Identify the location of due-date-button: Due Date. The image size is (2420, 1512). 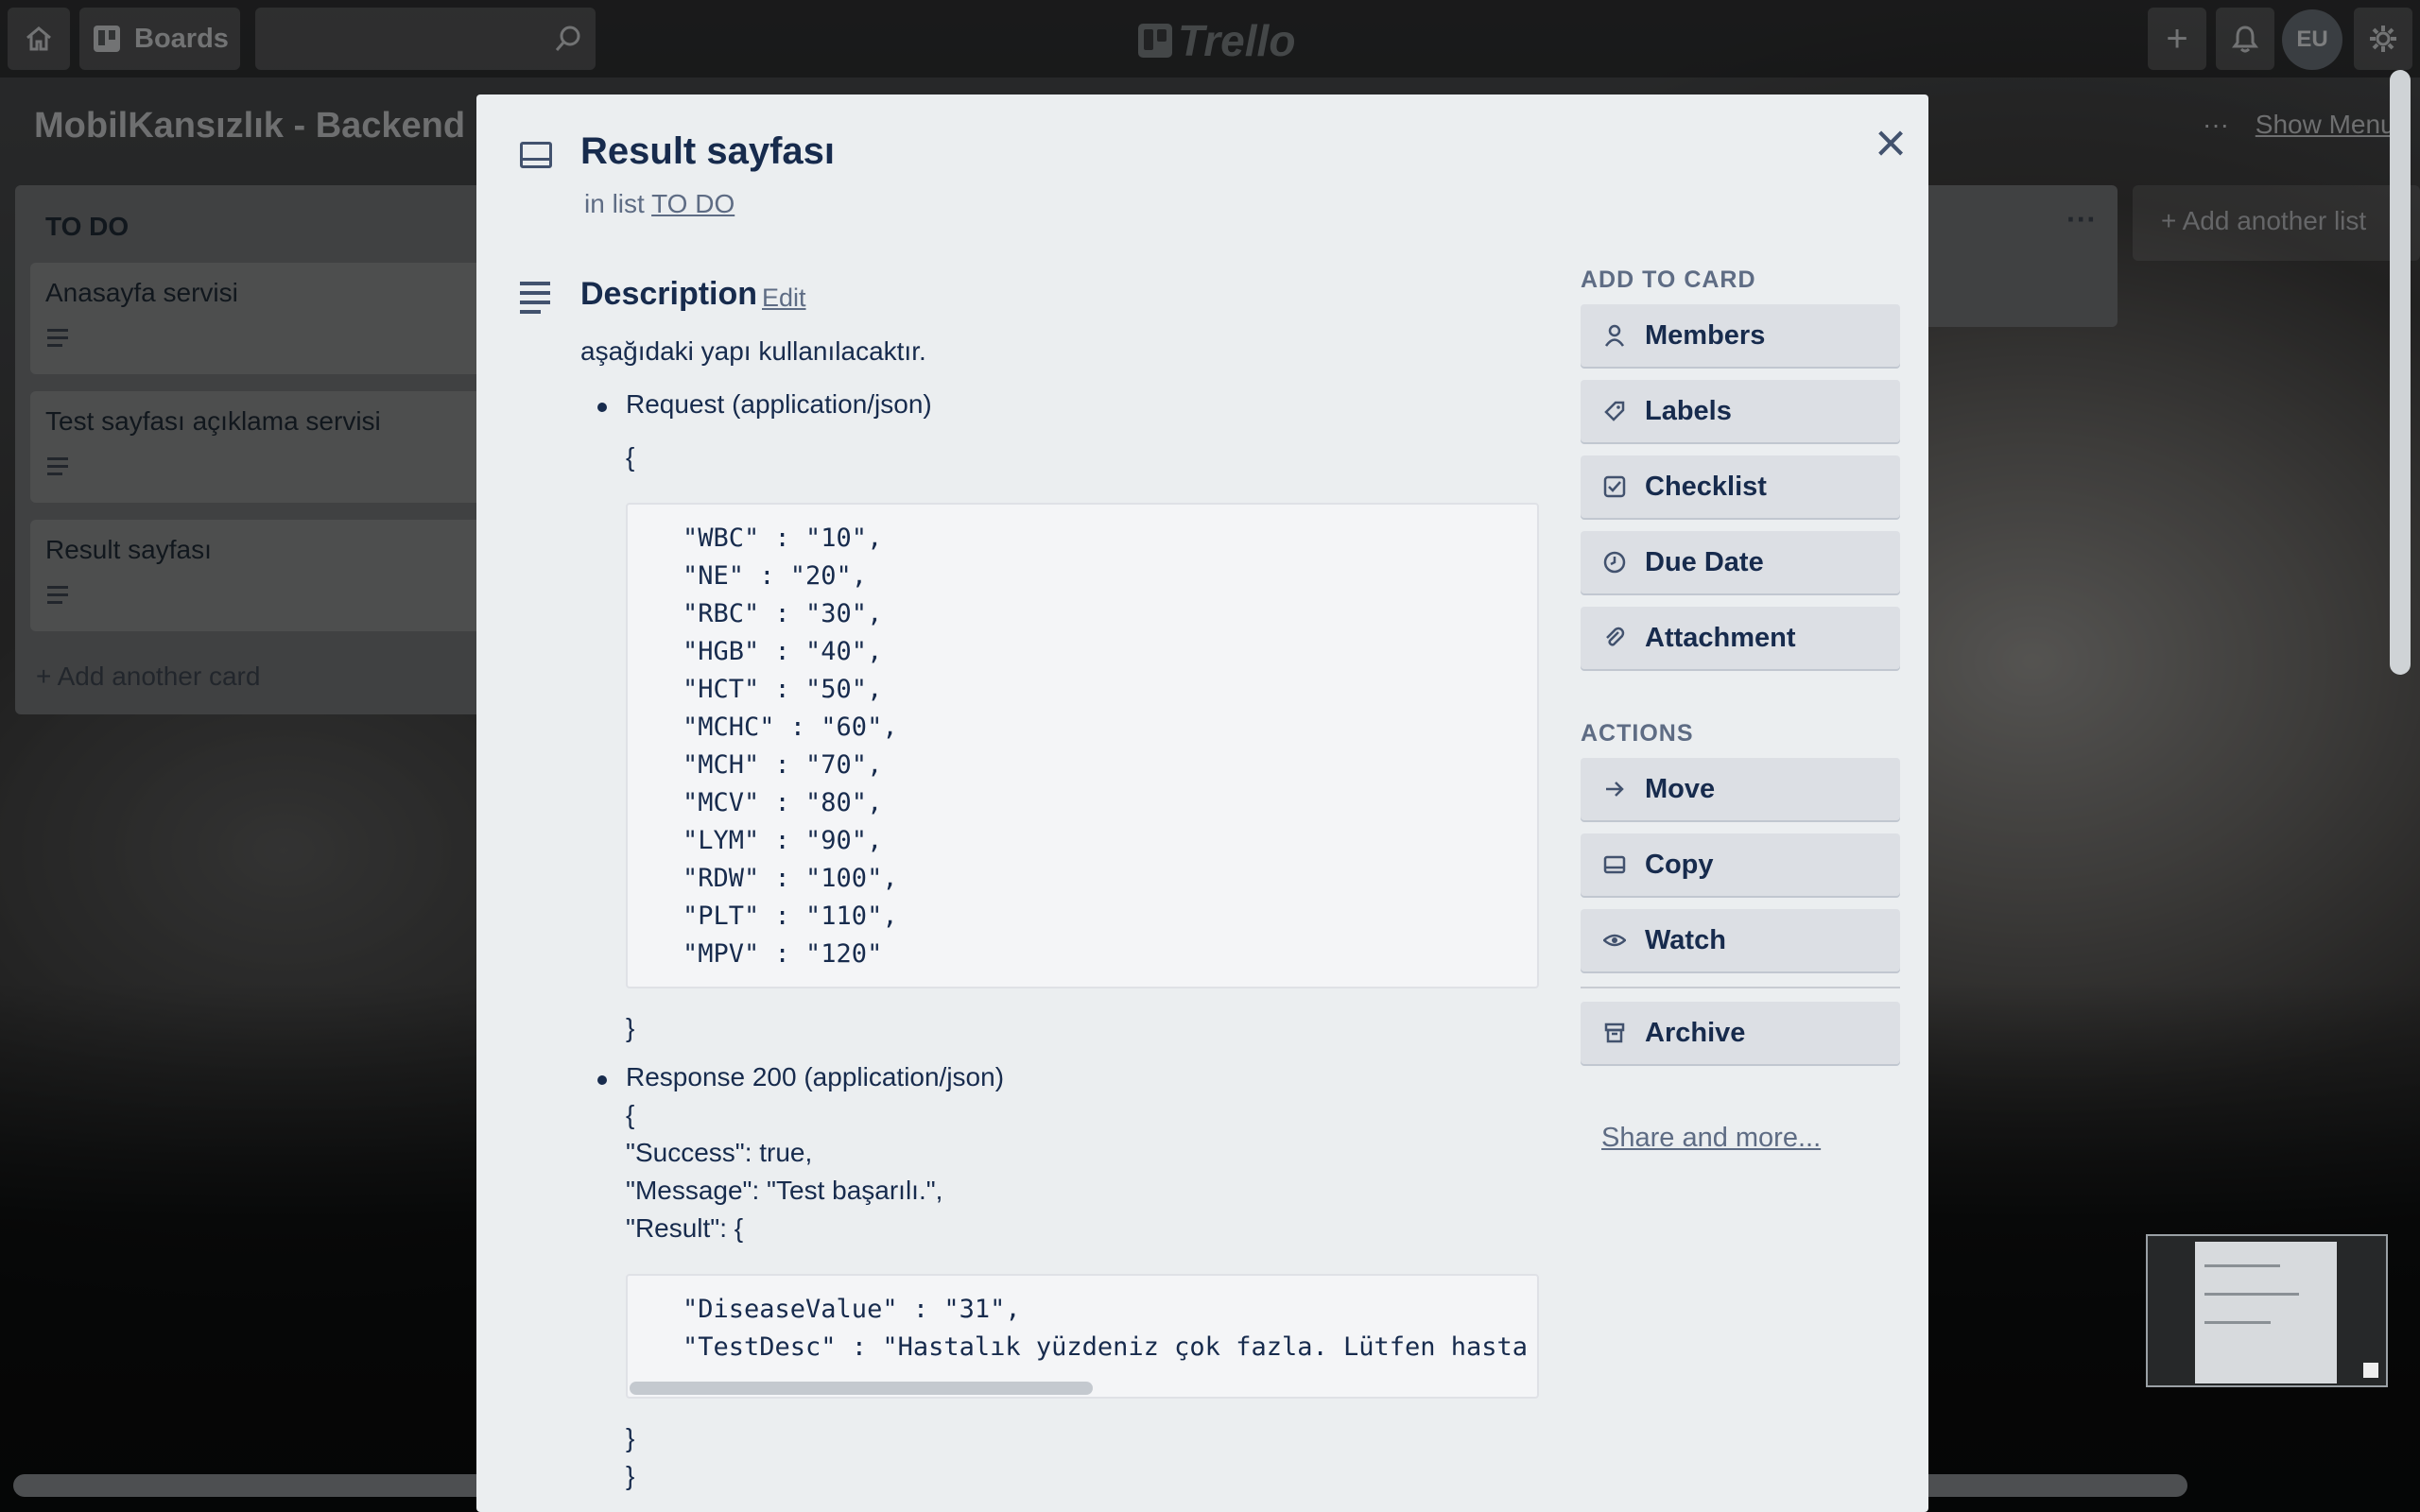
(1740, 562).